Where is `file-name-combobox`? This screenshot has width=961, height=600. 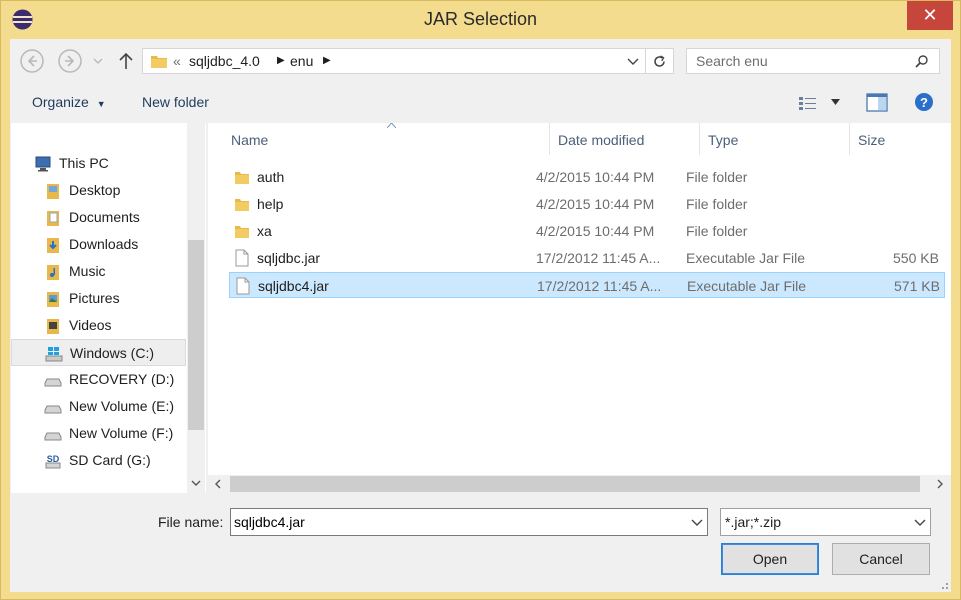 file-name-combobox is located at coordinates (469, 522).